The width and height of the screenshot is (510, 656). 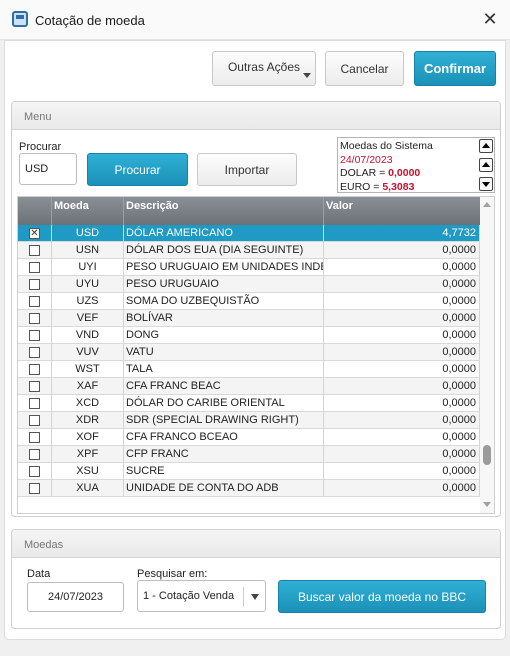 I want to click on table-row: XDR SDR (SPECIAL DRAWING RIGHT) 0,0000, so click(x=249, y=420).